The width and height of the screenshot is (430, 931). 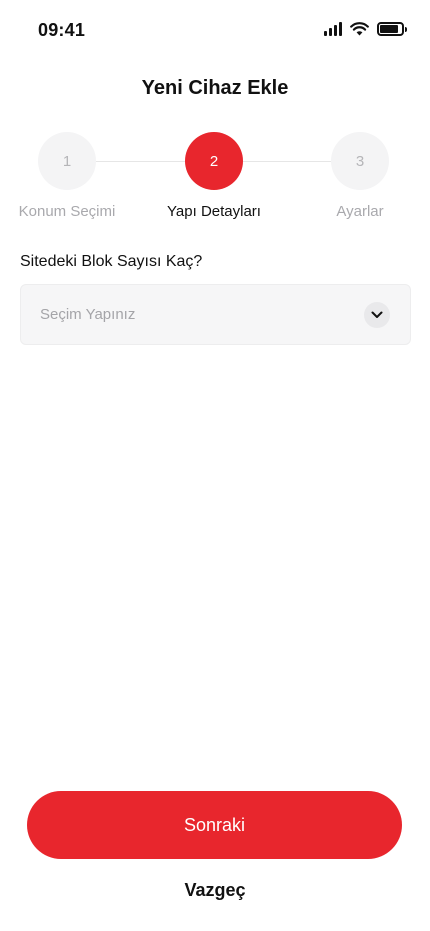 I want to click on block-count-select: Seçim Yapınız, so click(x=215, y=314).